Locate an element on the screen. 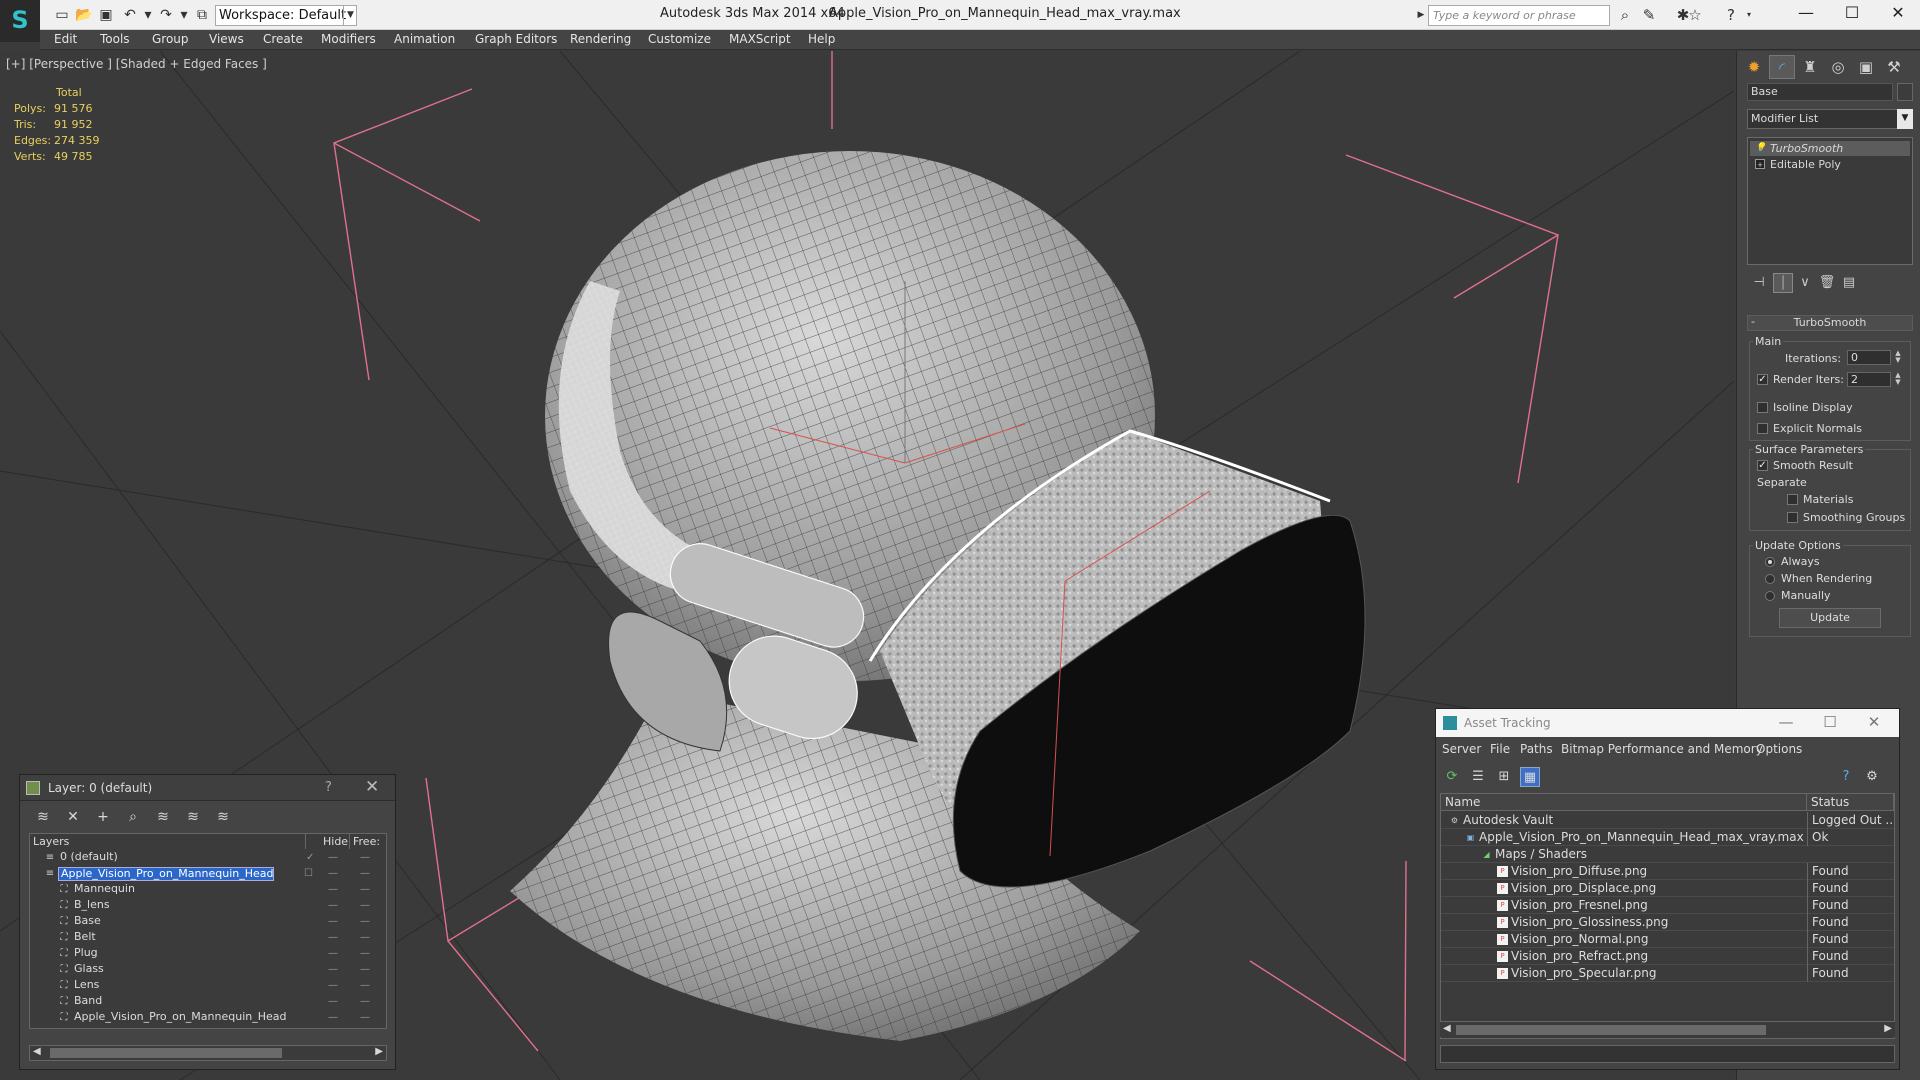 The image size is (1920, 1080). scroll-left-icon: ◀ is located at coordinates (37, 1051).